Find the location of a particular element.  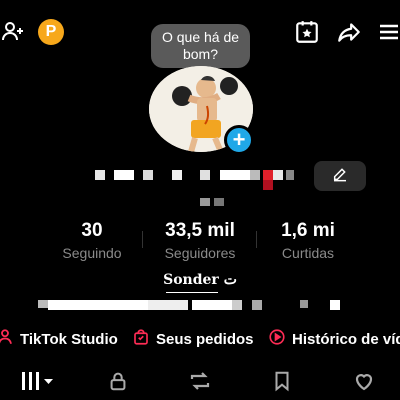

add-avatar-button: + is located at coordinates (239, 140).